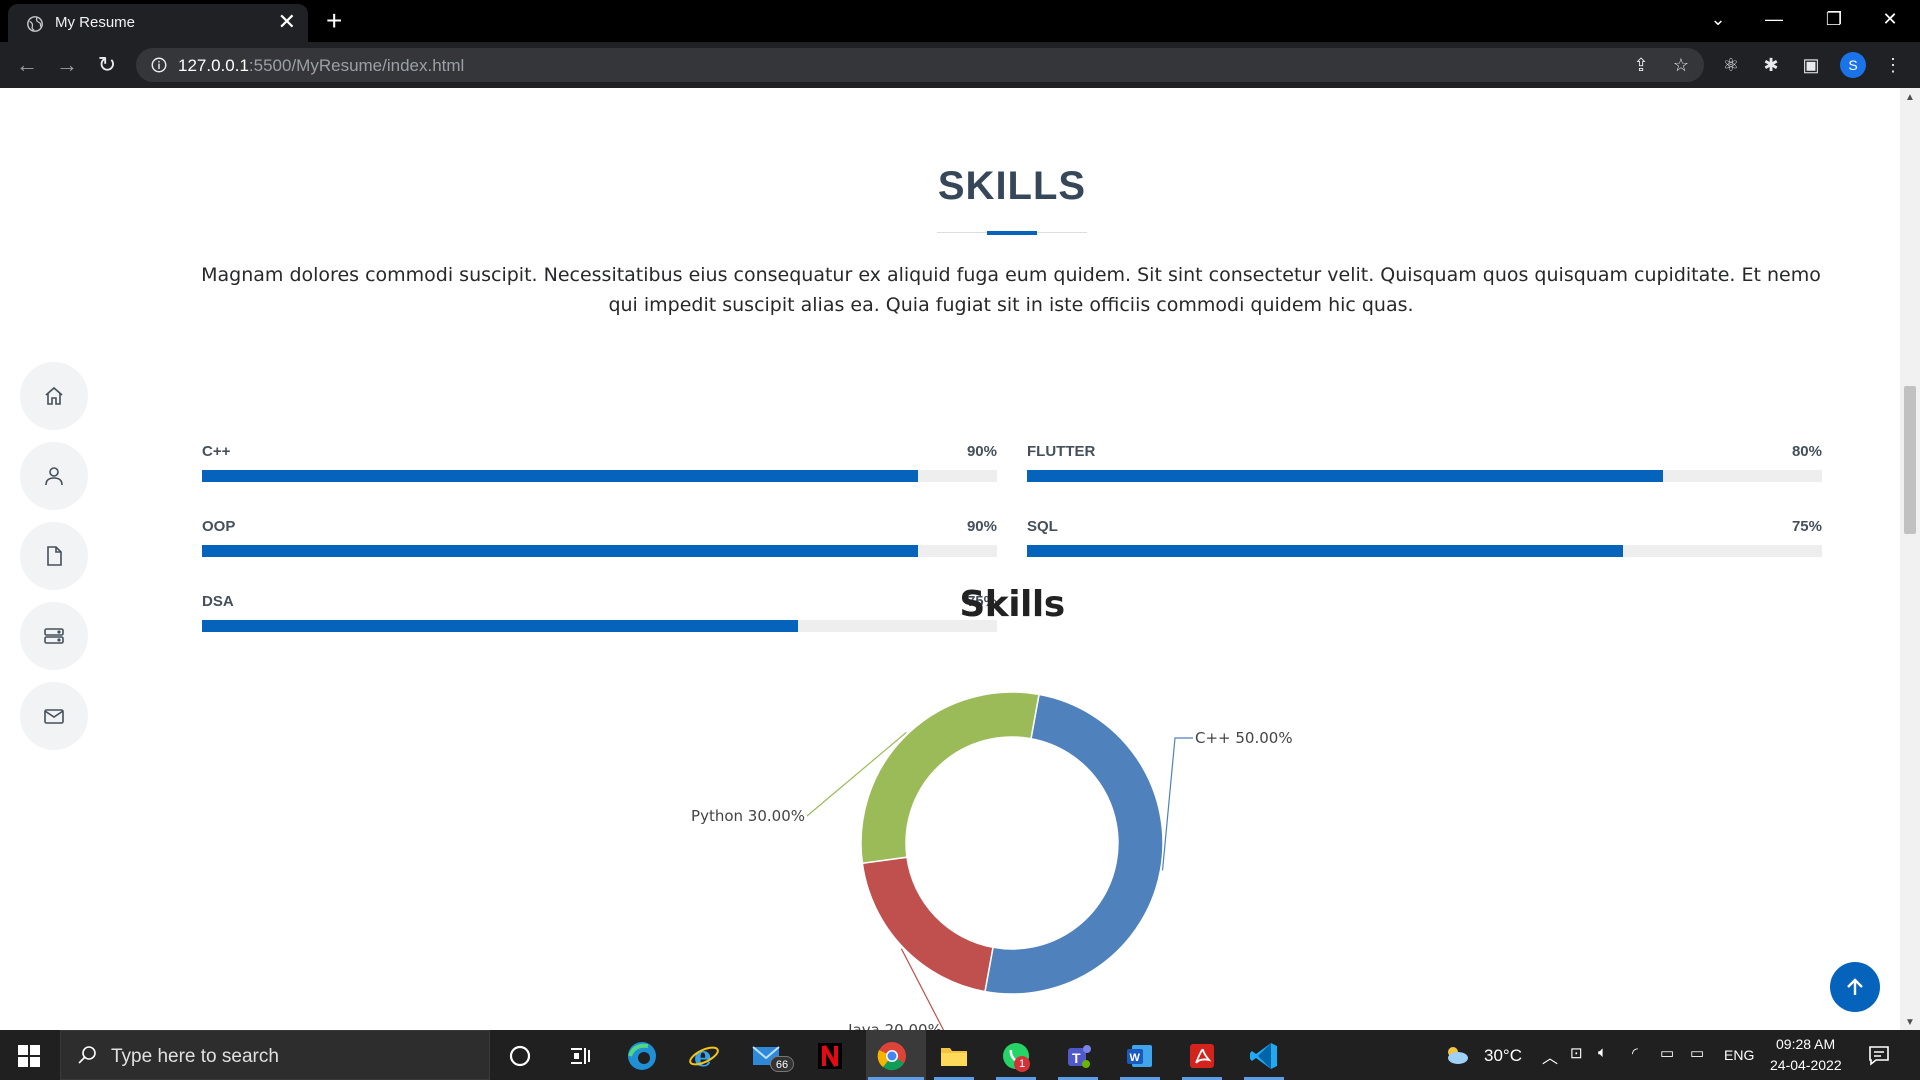  I want to click on svg-text: e, so click(703, 1056).